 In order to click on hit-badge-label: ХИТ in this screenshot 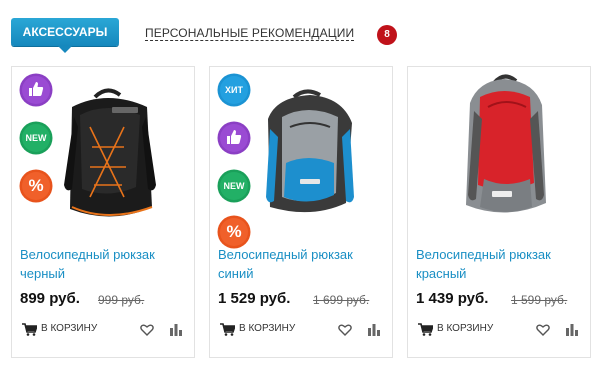, I will do `click(234, 90)`.